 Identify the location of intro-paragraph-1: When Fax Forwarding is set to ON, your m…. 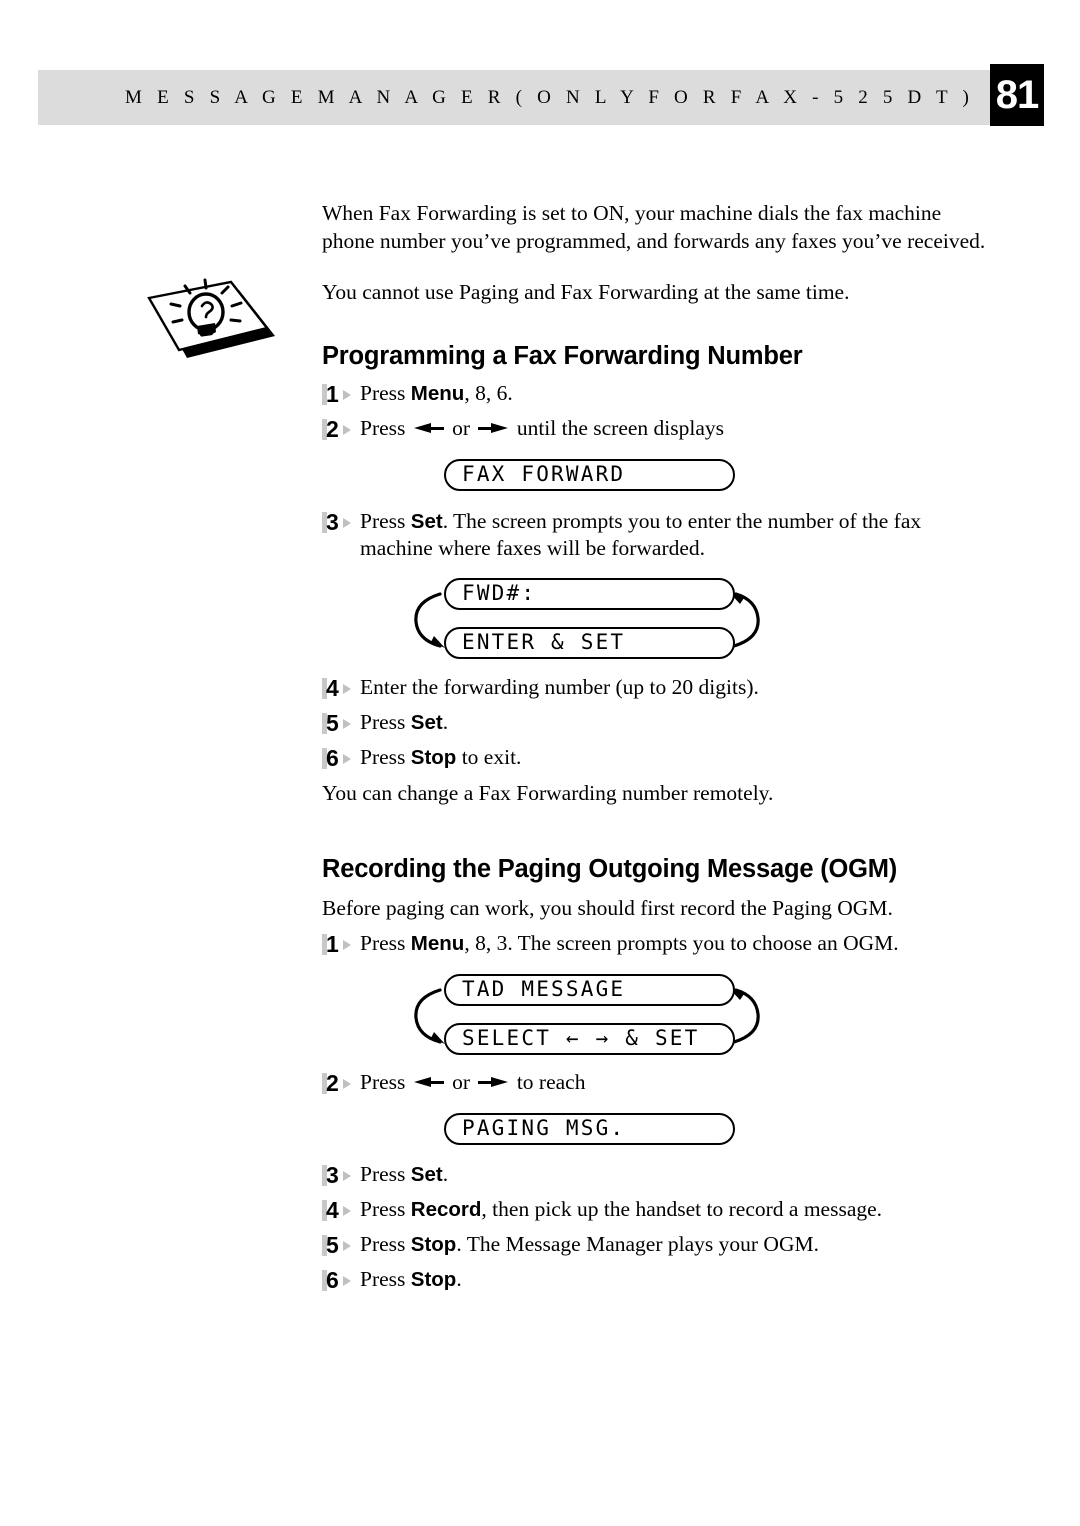
(654, 227).